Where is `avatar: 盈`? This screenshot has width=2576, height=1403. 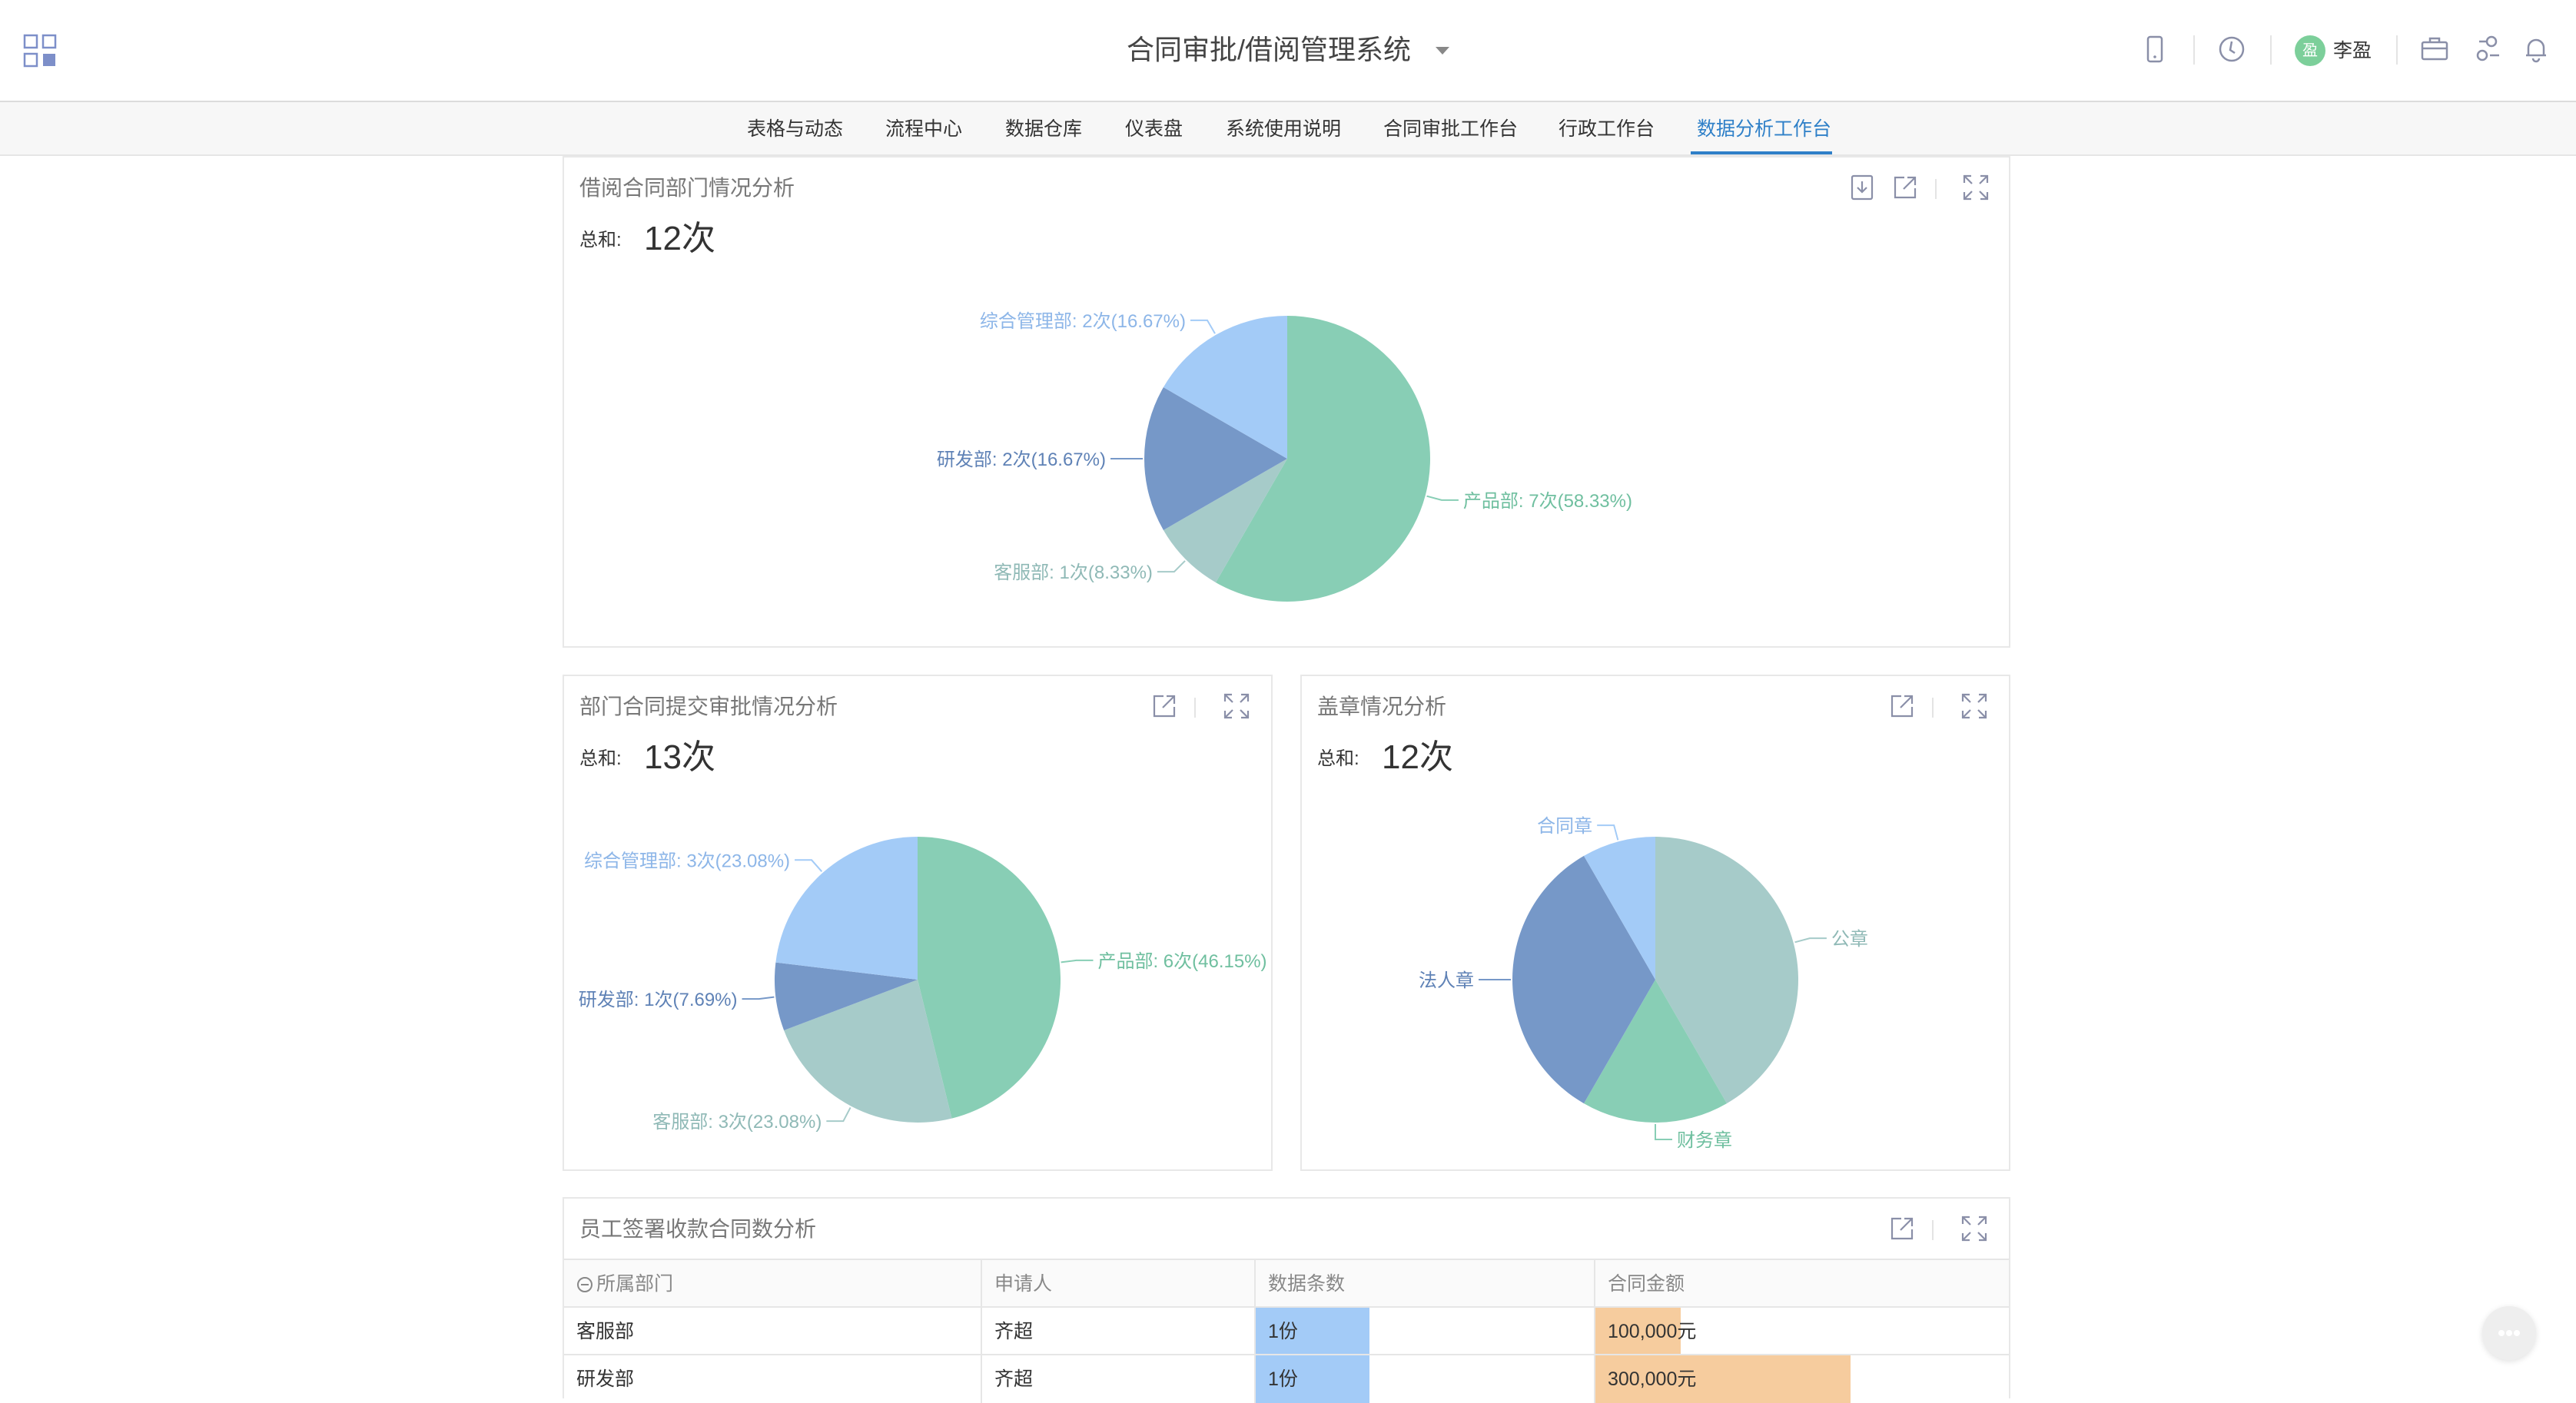 avatar: 盈 is located at coordinates (2310, 50).